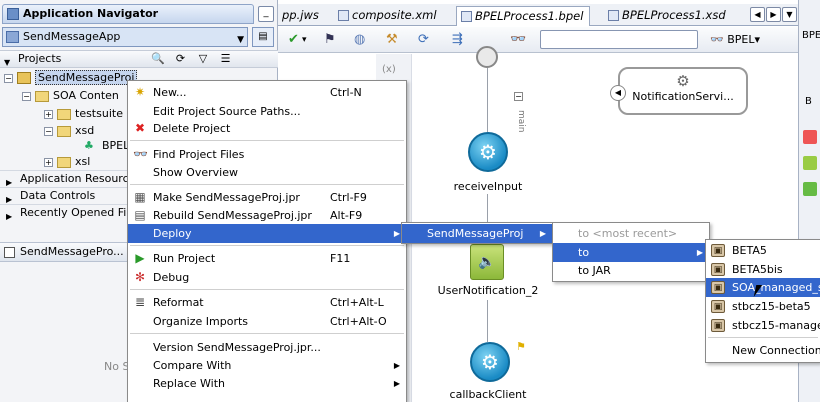 Image resolution: width=820 pixels, height=402 pixels. Describe the element at coordinates (488, 152) in the screenshot. I see `receive-activity-icon: ⚙` at that location.